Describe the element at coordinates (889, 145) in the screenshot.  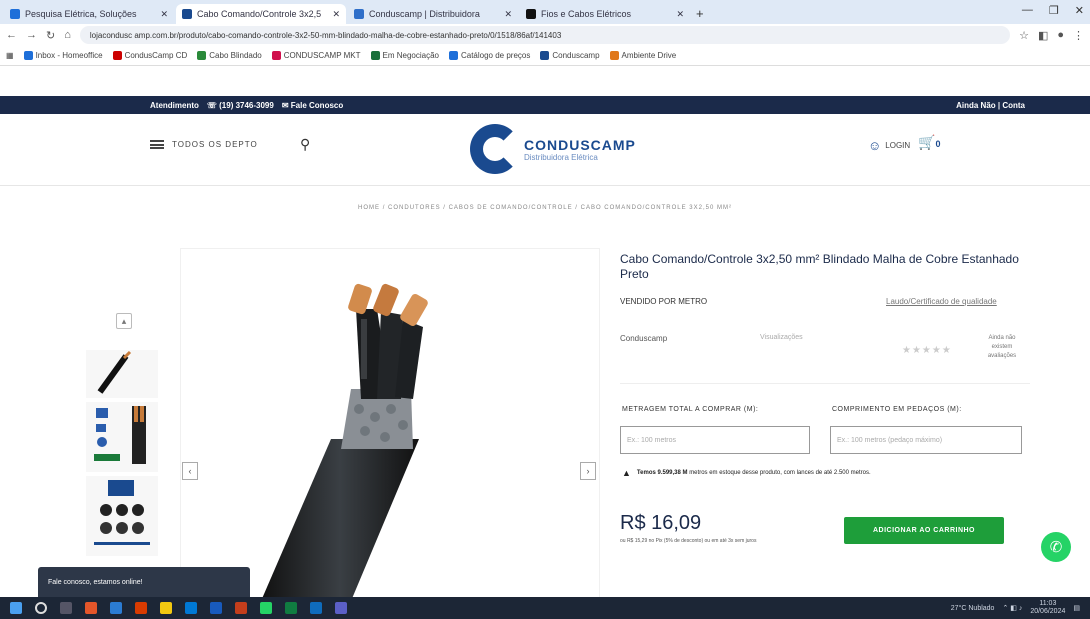
I see `login-link: ☺ LOGIN` at that location.